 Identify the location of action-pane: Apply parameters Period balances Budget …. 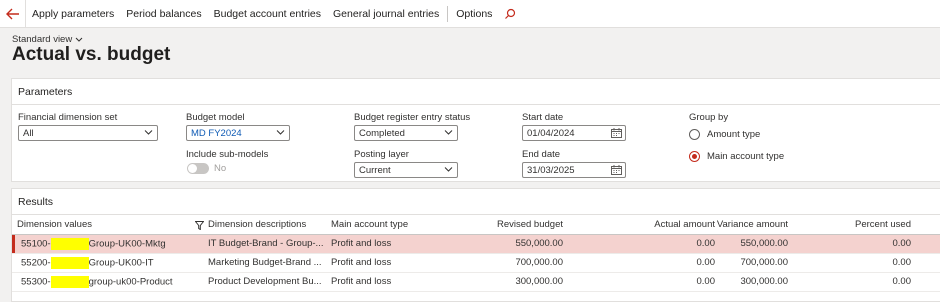
(470, 14).